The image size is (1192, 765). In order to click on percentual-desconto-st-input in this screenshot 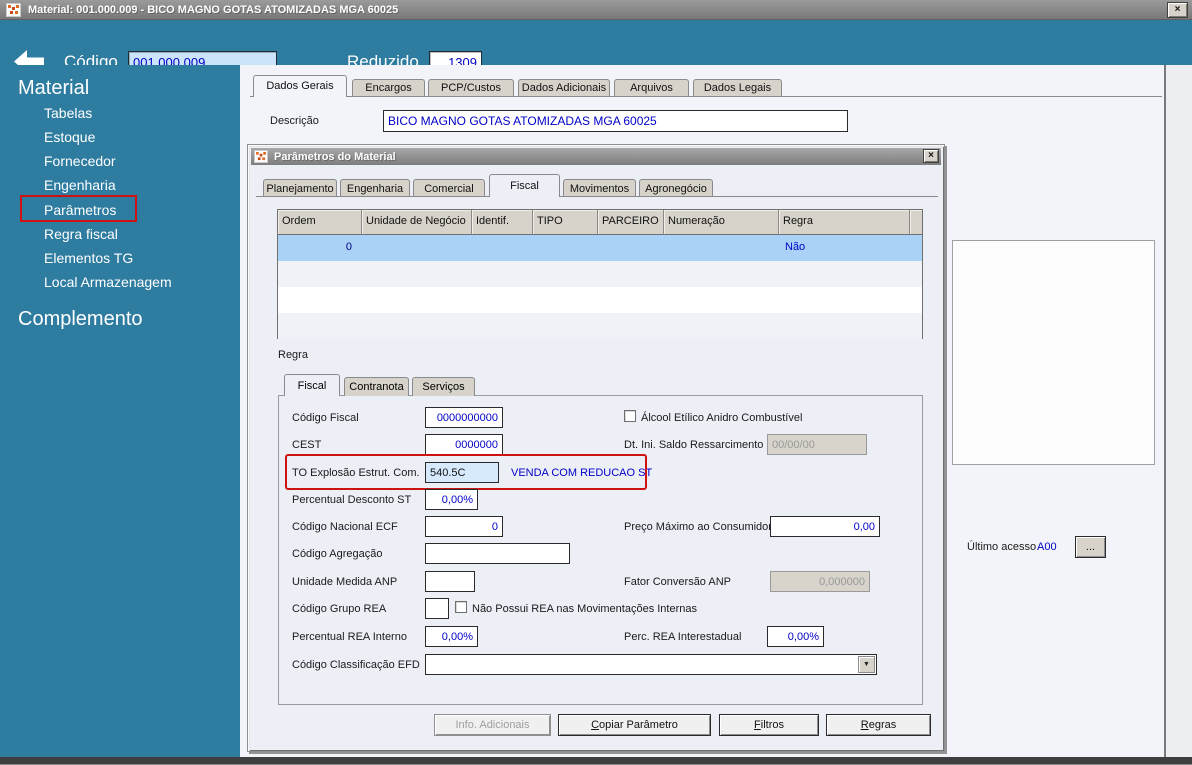, I will do `click(451, 499)`.